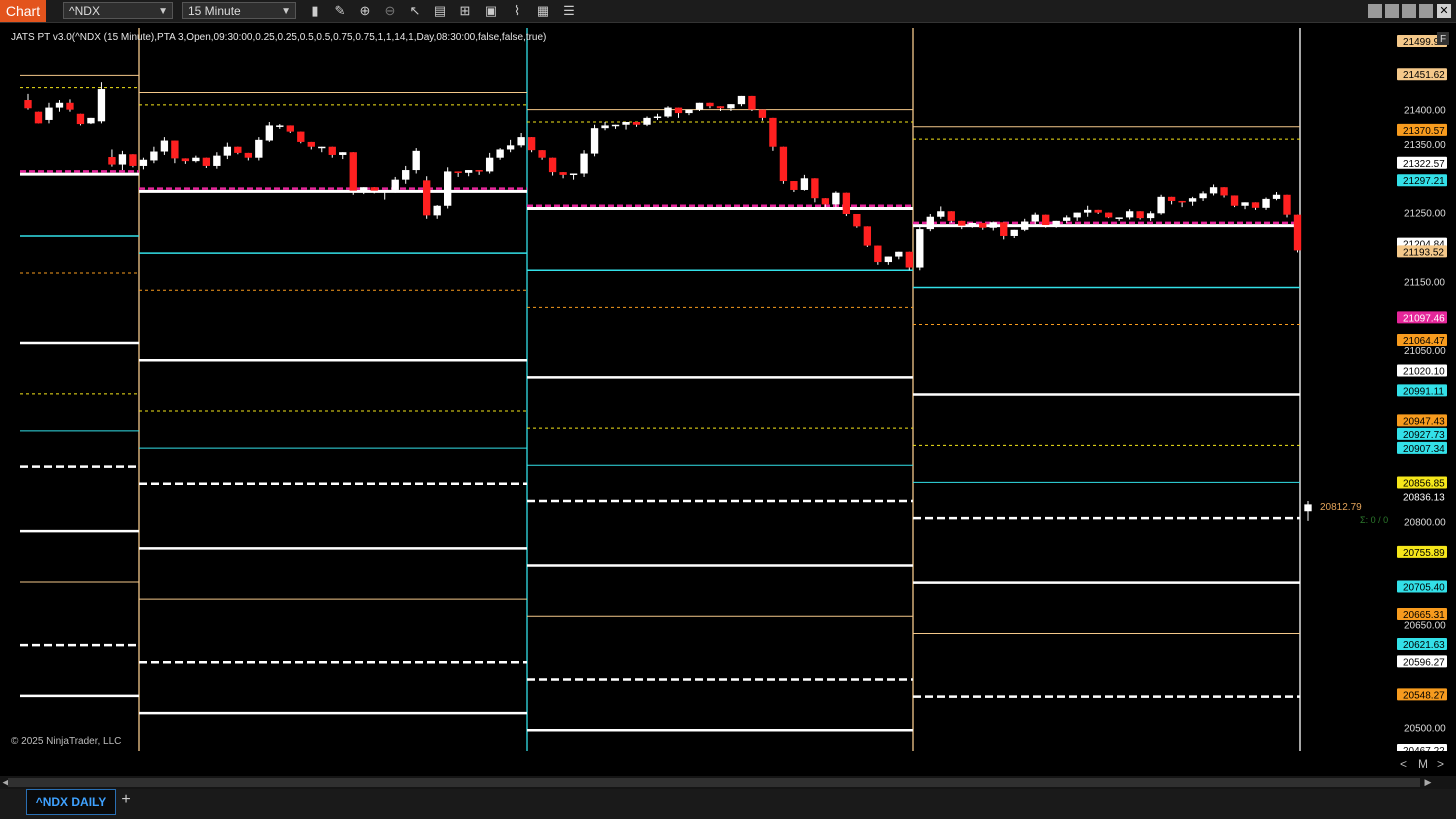 The height and width of the screenshot is (819, 1456). Describe the element at coordinates (491, 11) in the screenshot. I see `strategy-icon: ▣` at that location.